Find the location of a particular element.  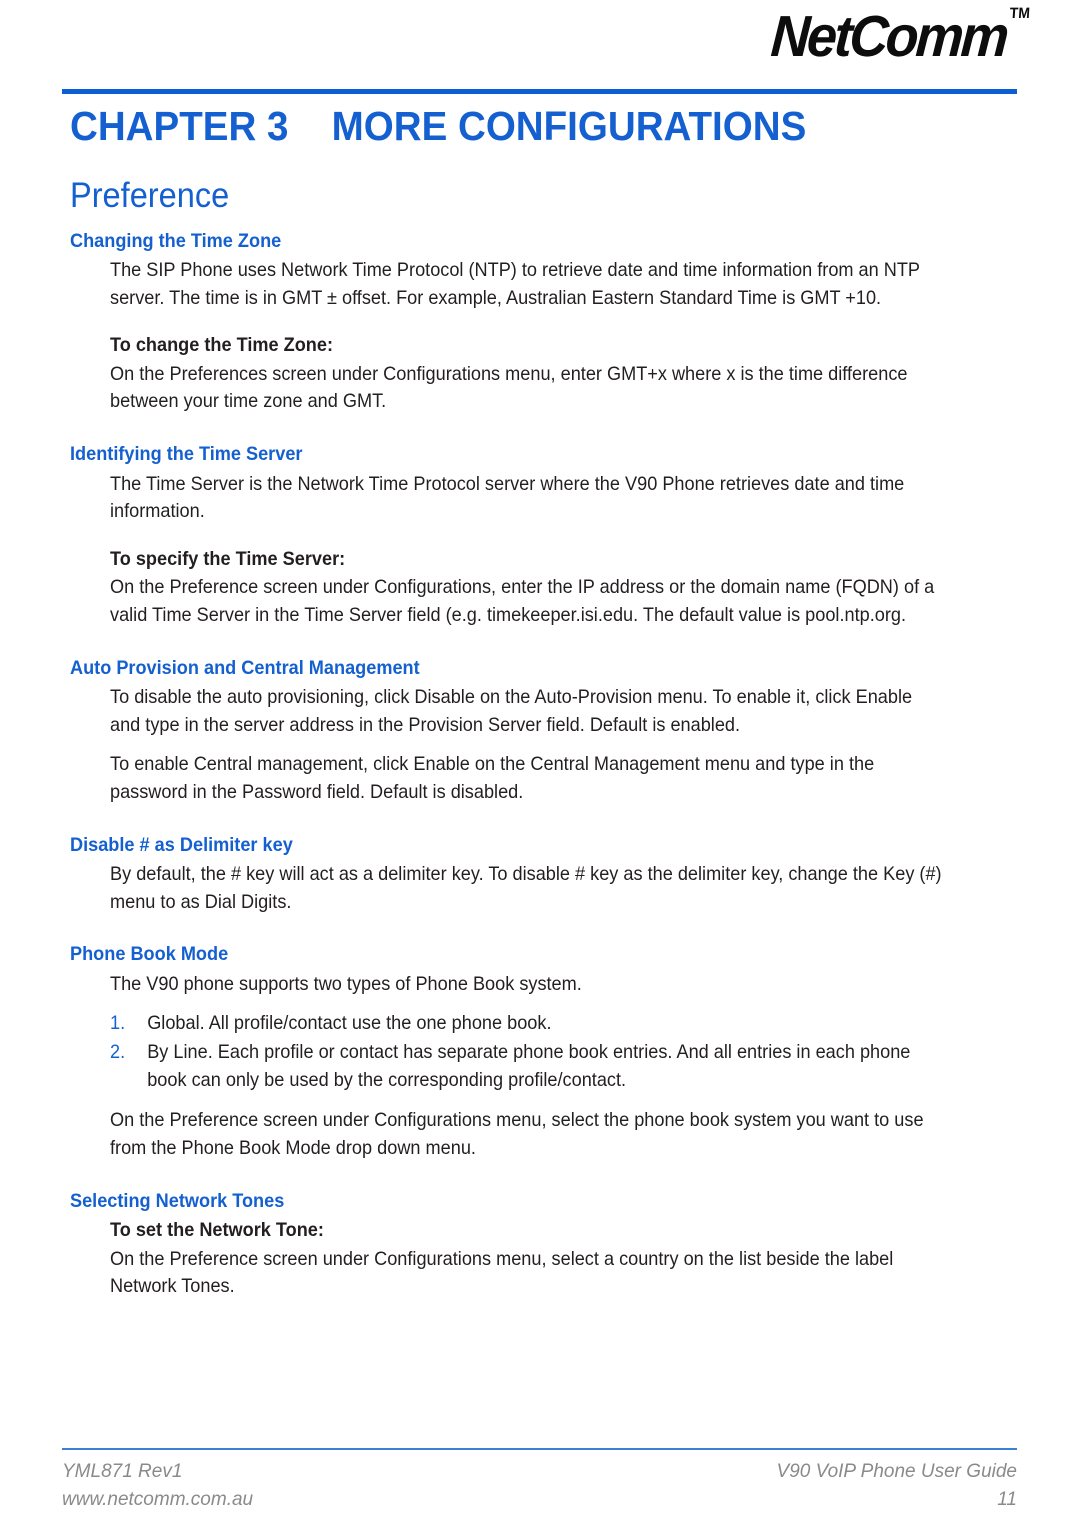

header-divider-rule is located at coordinates (539, 91).